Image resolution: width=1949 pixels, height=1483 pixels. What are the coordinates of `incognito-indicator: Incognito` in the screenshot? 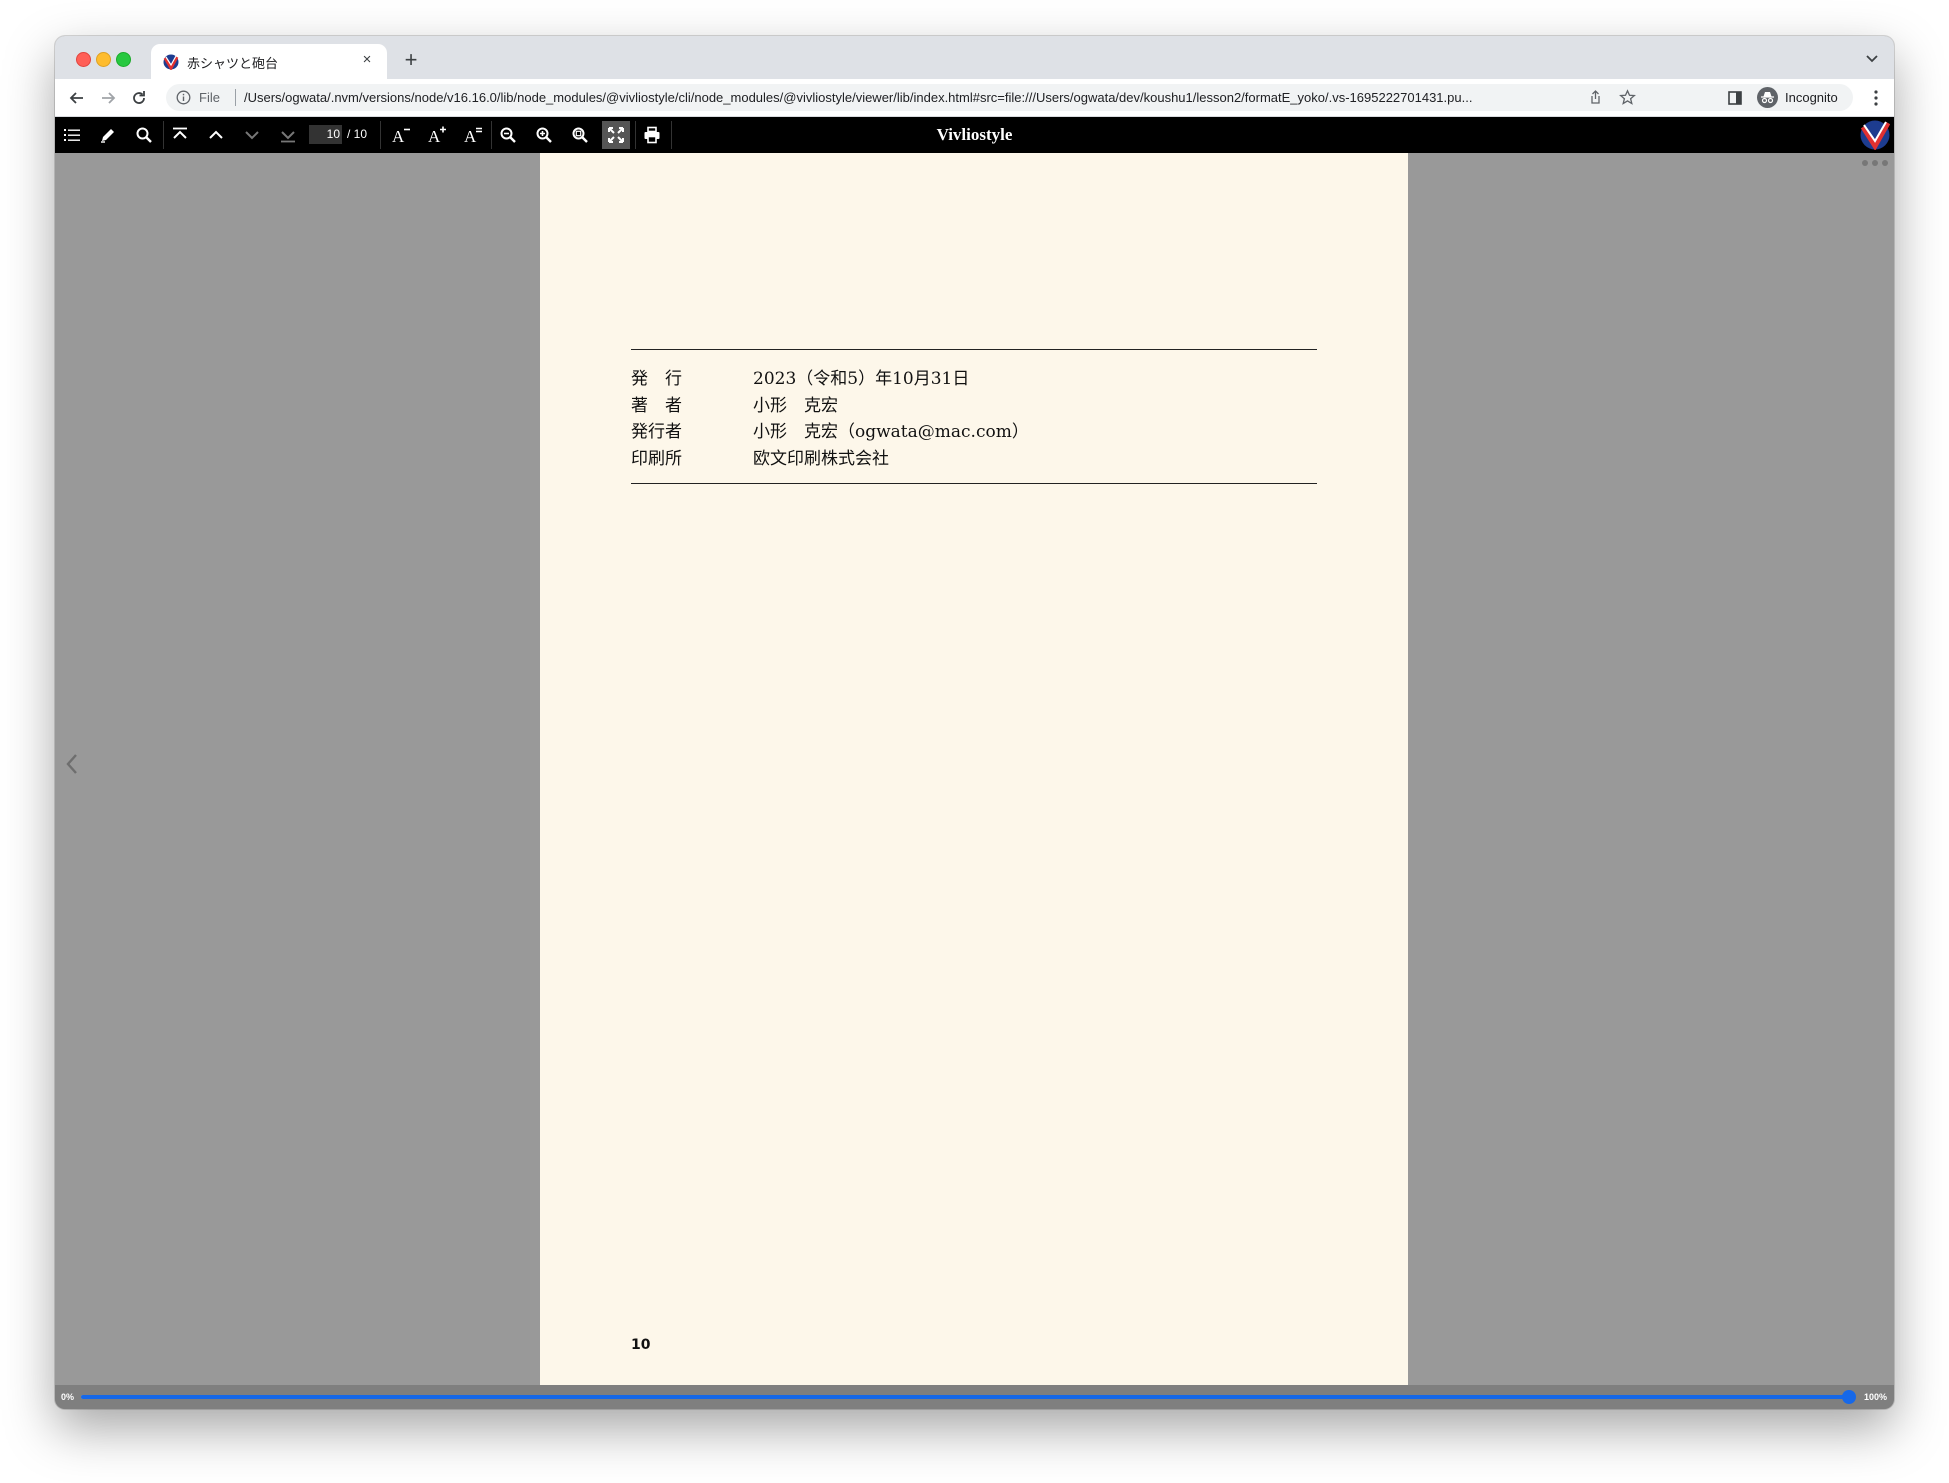 It's located at (1803, 97).